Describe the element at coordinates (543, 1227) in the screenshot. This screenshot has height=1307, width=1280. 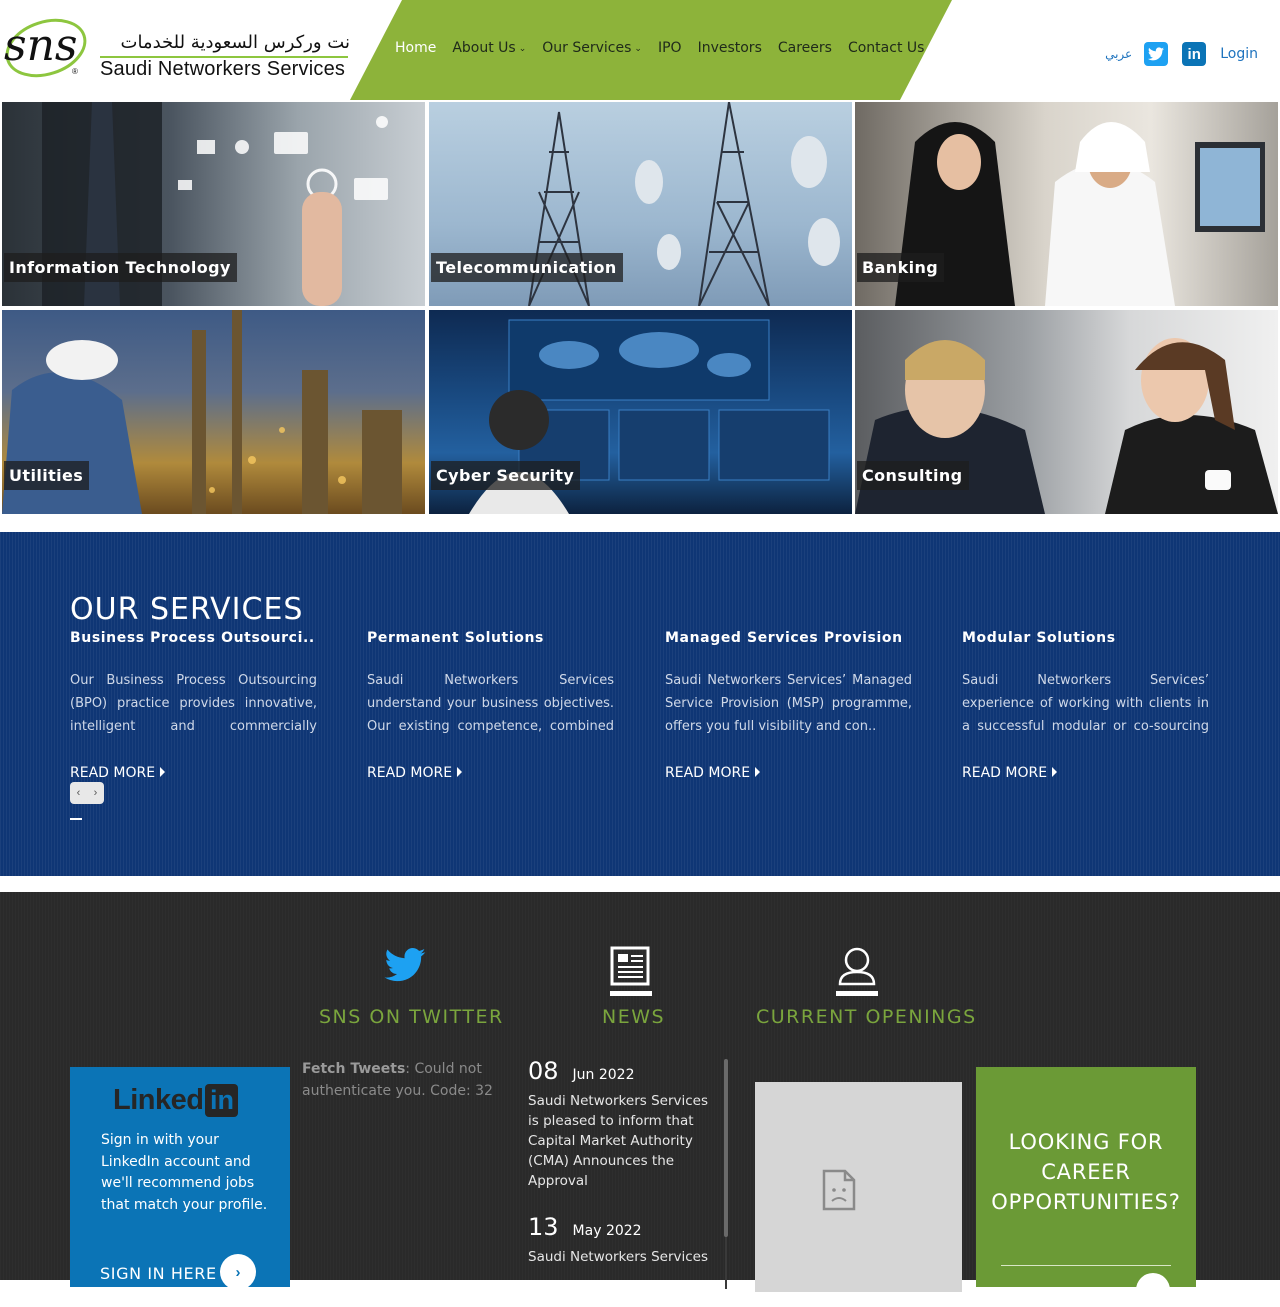
I see `news-day: 13` at that location.